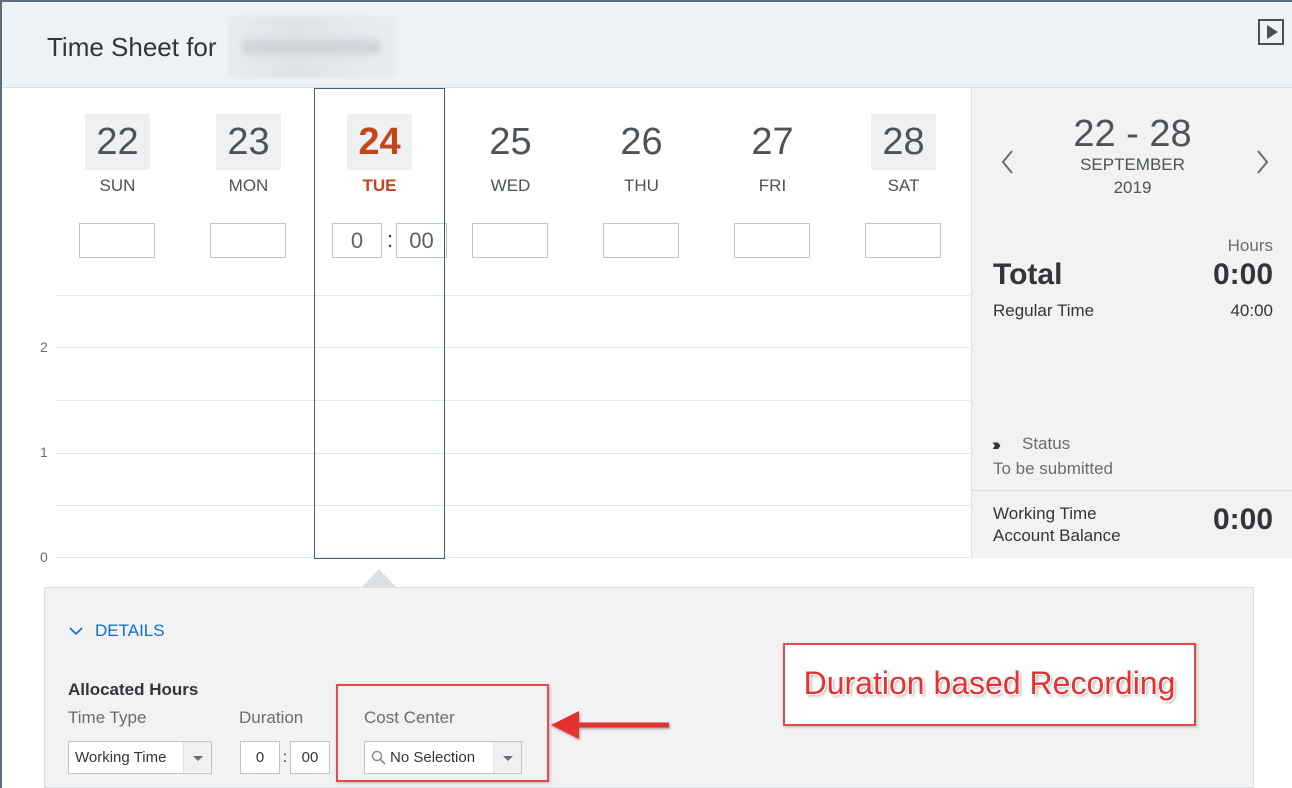 Image resolution: width=1292 pixels, height=788 pixels. Describe the element at coordinates (1132, 164) in the screenshot. I see `week-month: SEPTEMBER` at that location.